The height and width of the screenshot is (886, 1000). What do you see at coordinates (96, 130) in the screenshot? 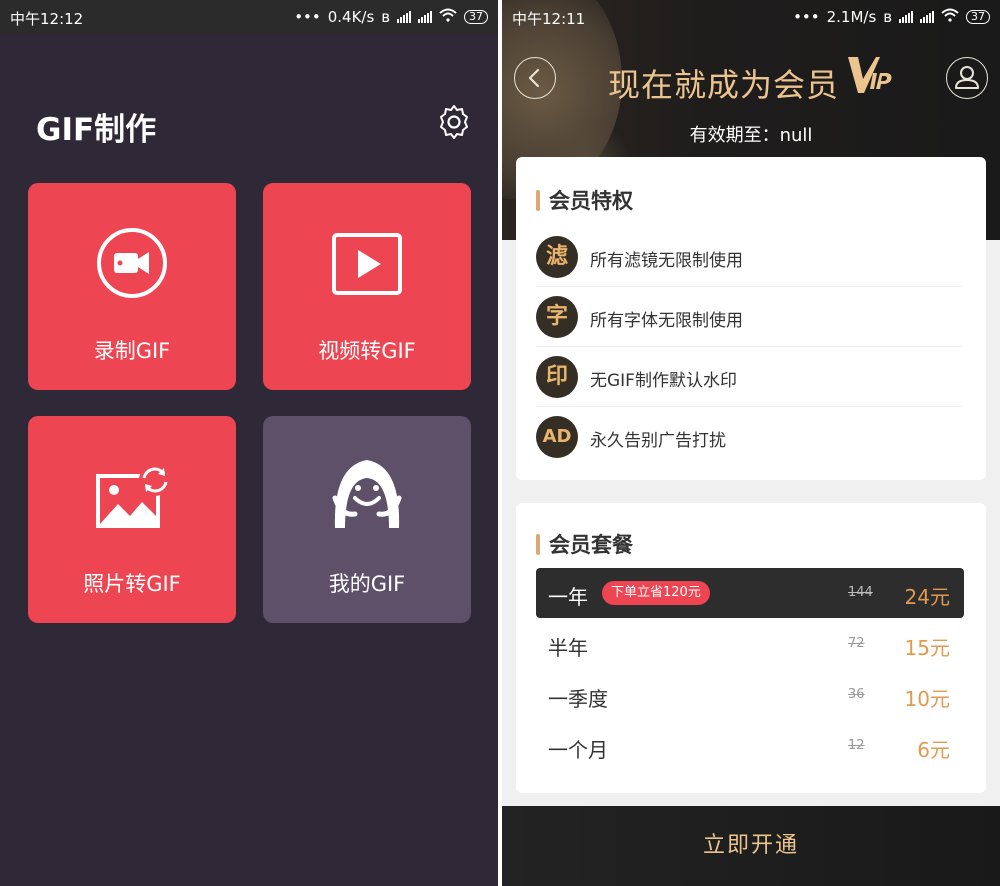
I see `app-title: GIF制作` at bounding box center [96, 130].